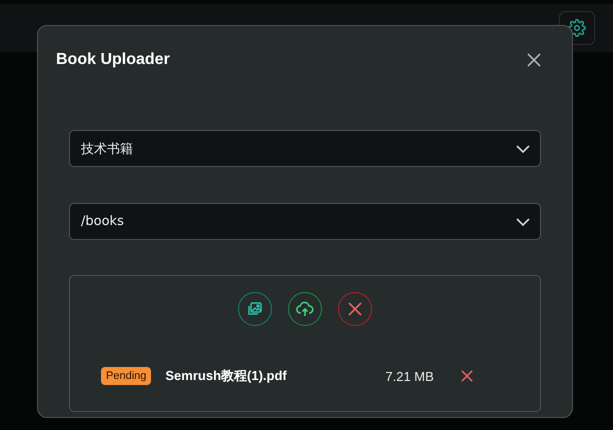 Image resolution: width=613 pixels, height=430 pixels. Describe the element at coordinates (577, 28) in the screenshot. I see `settings-icon` at that location.